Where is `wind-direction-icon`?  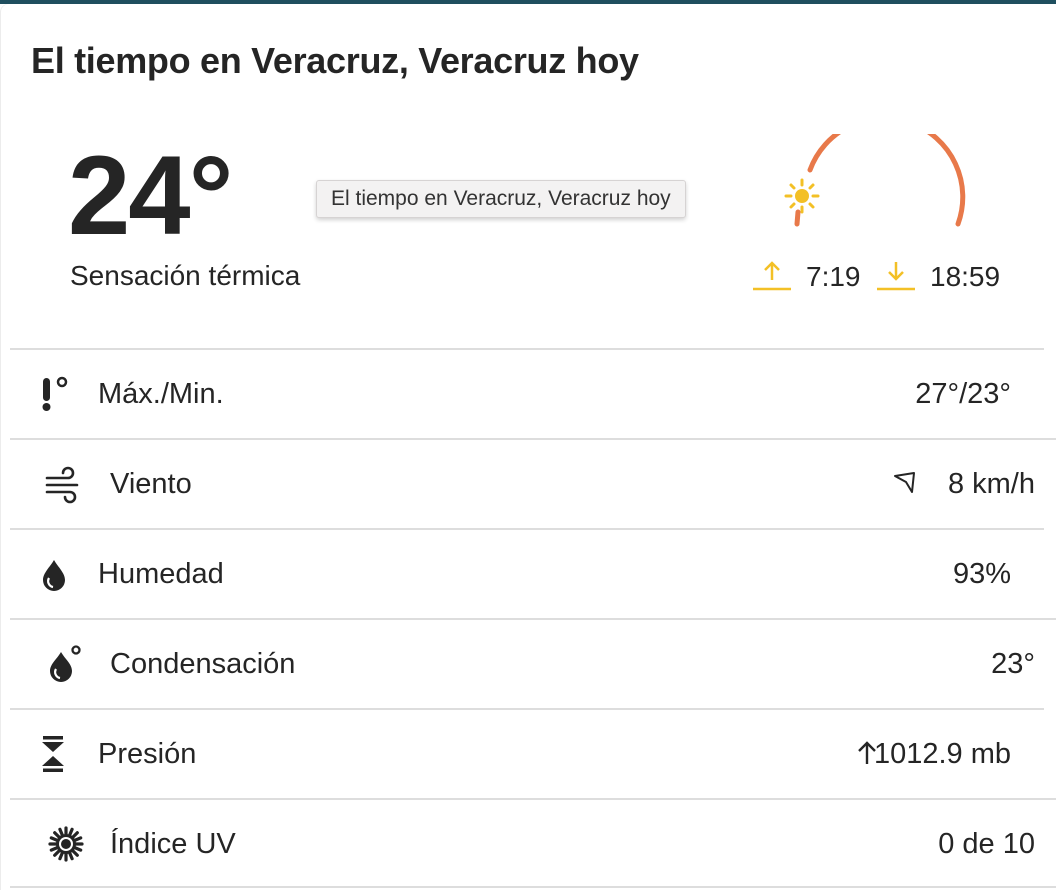
wind-direction-icon is located at coordinates (904, 482).